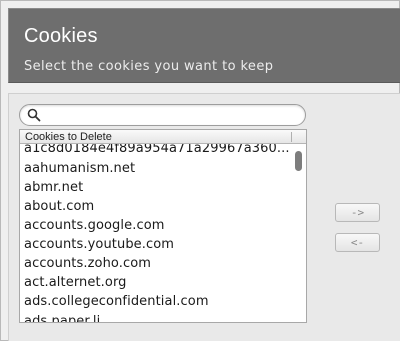  Describe the element at coordinates (298, 161) in the screenshot. I see `scroll-thumb` at that location.